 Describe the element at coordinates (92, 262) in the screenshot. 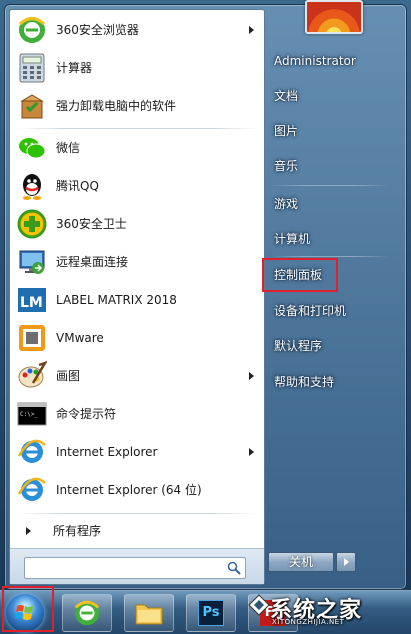

I see `program-label: 远程桌面连接` at that location.